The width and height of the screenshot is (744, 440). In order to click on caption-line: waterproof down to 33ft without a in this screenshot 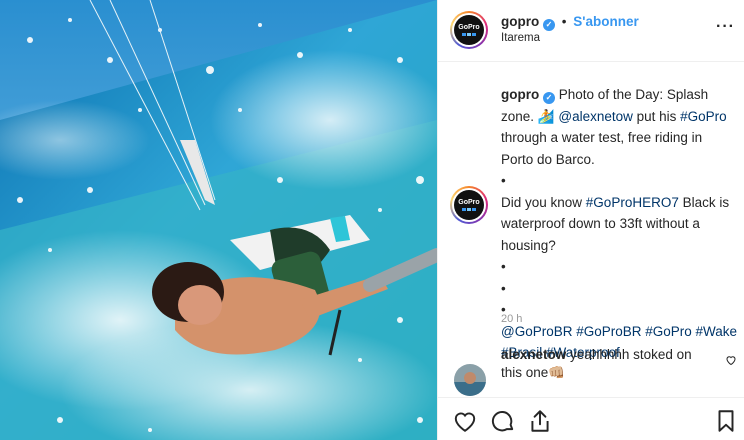, I will do `click(600, 223)`.